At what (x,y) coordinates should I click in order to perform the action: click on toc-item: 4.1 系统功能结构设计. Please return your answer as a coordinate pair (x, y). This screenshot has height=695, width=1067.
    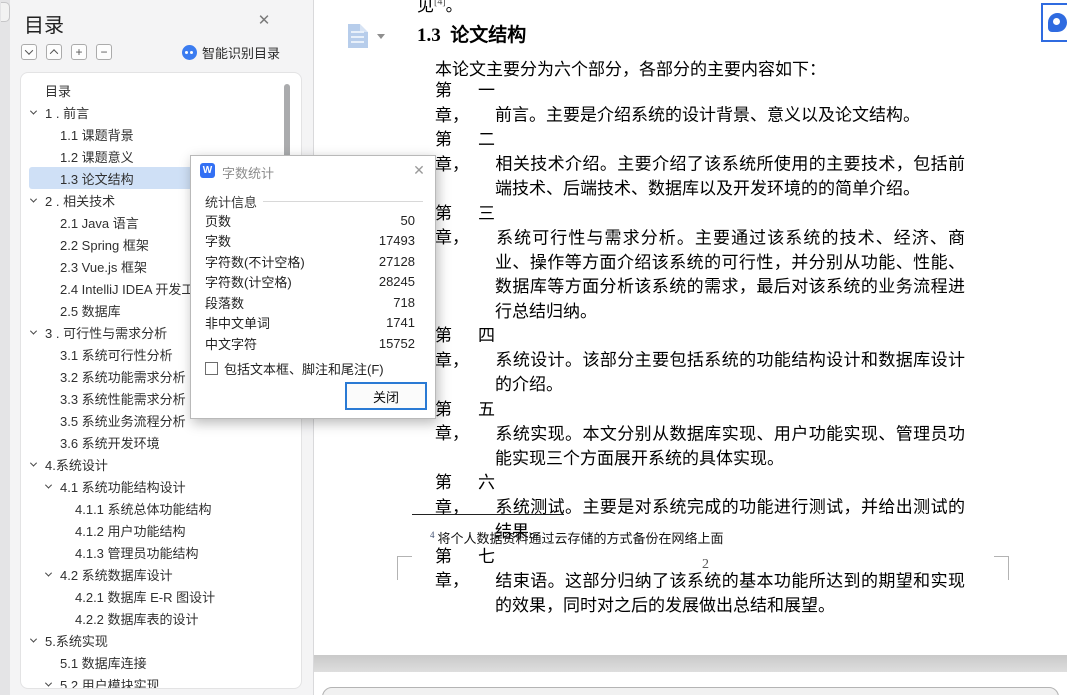
    Looking at the image, I should click on (161, 486).